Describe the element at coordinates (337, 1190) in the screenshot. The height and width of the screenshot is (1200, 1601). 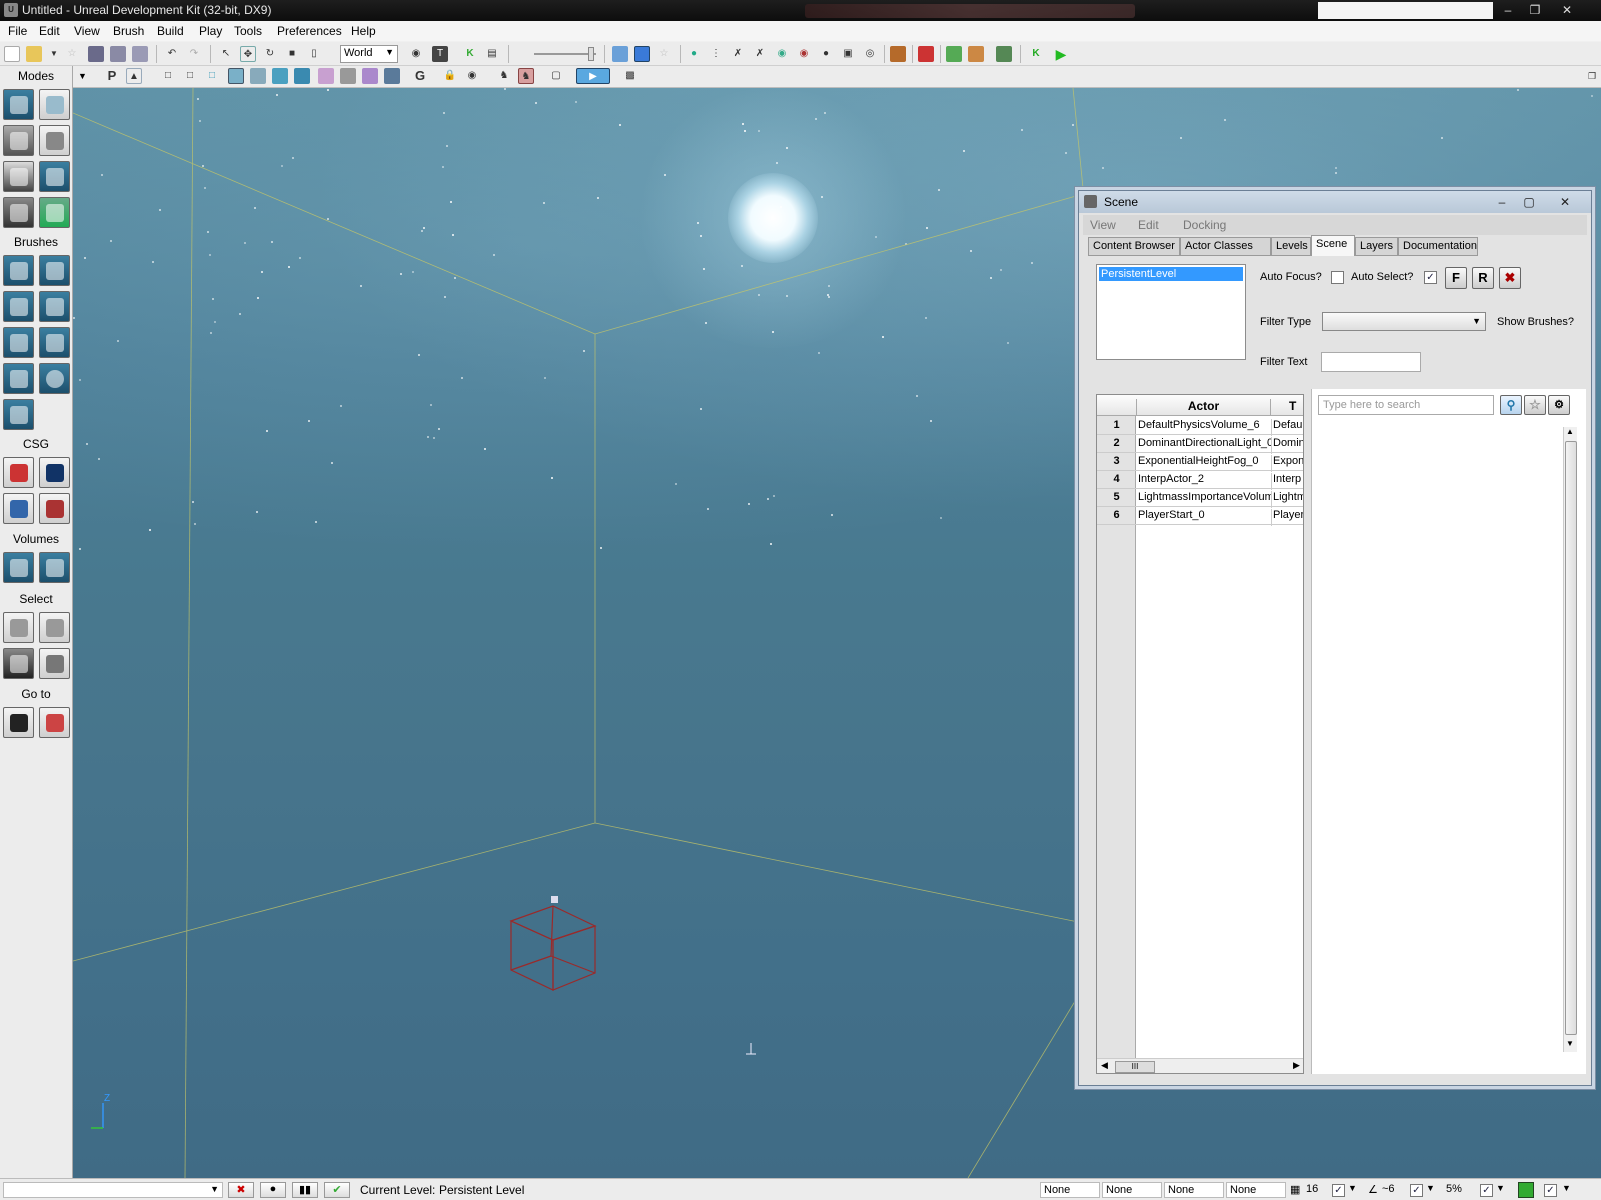
I see `check-icon: ✔` at that location.